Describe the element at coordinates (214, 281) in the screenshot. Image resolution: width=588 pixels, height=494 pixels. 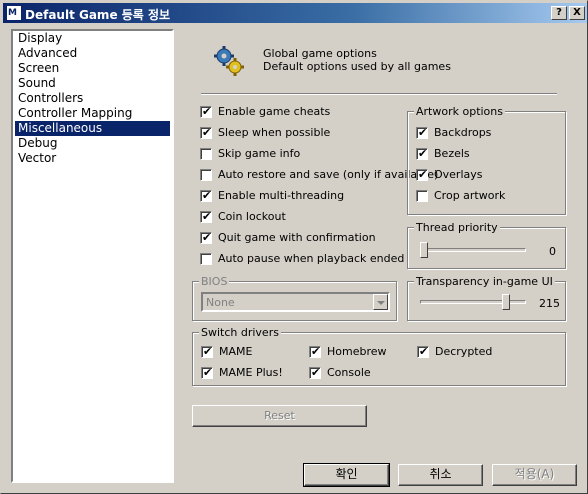
I see `group-title: BIOS` at that location.